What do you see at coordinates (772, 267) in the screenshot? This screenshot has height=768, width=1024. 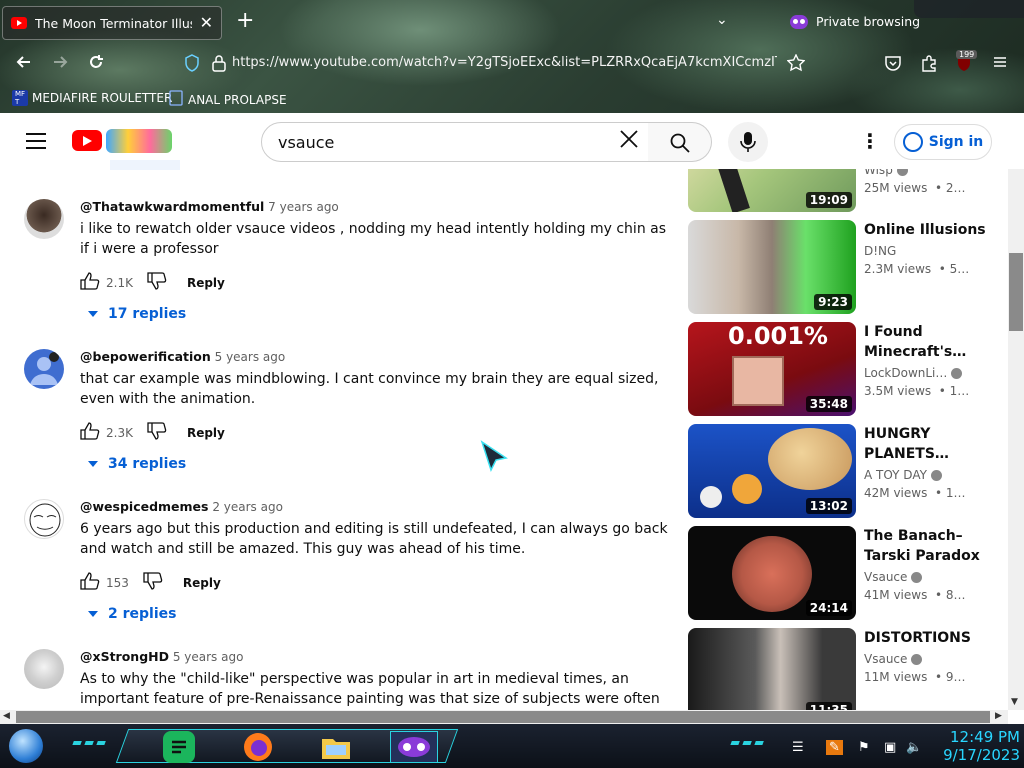 I see `video-thumbnail: 9:23` at bounding box center [772, 267].